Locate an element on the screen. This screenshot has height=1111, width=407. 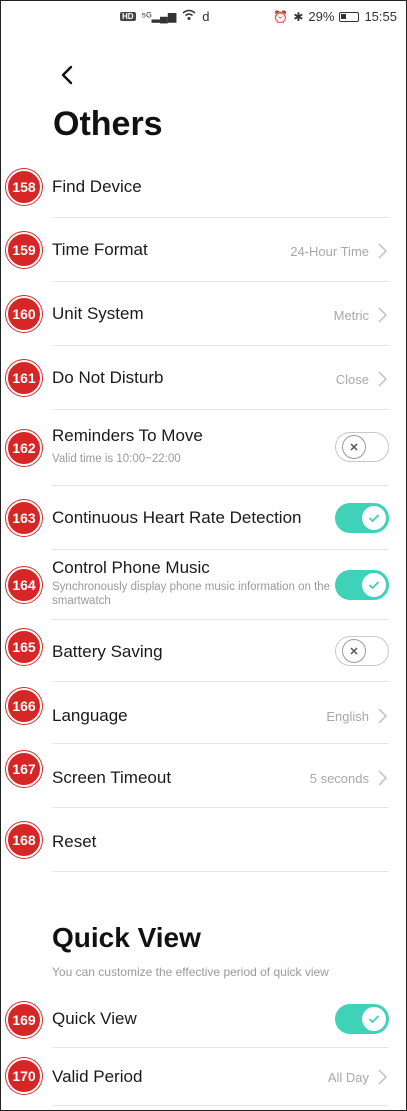
hd-icon: HD is located at coordinates (128, 16).